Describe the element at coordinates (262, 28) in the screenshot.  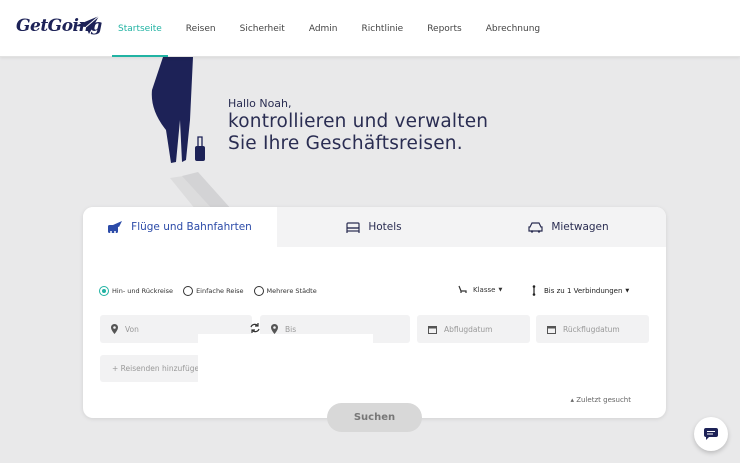
I see `nav-sicherheit: Sicherheit` at that location.